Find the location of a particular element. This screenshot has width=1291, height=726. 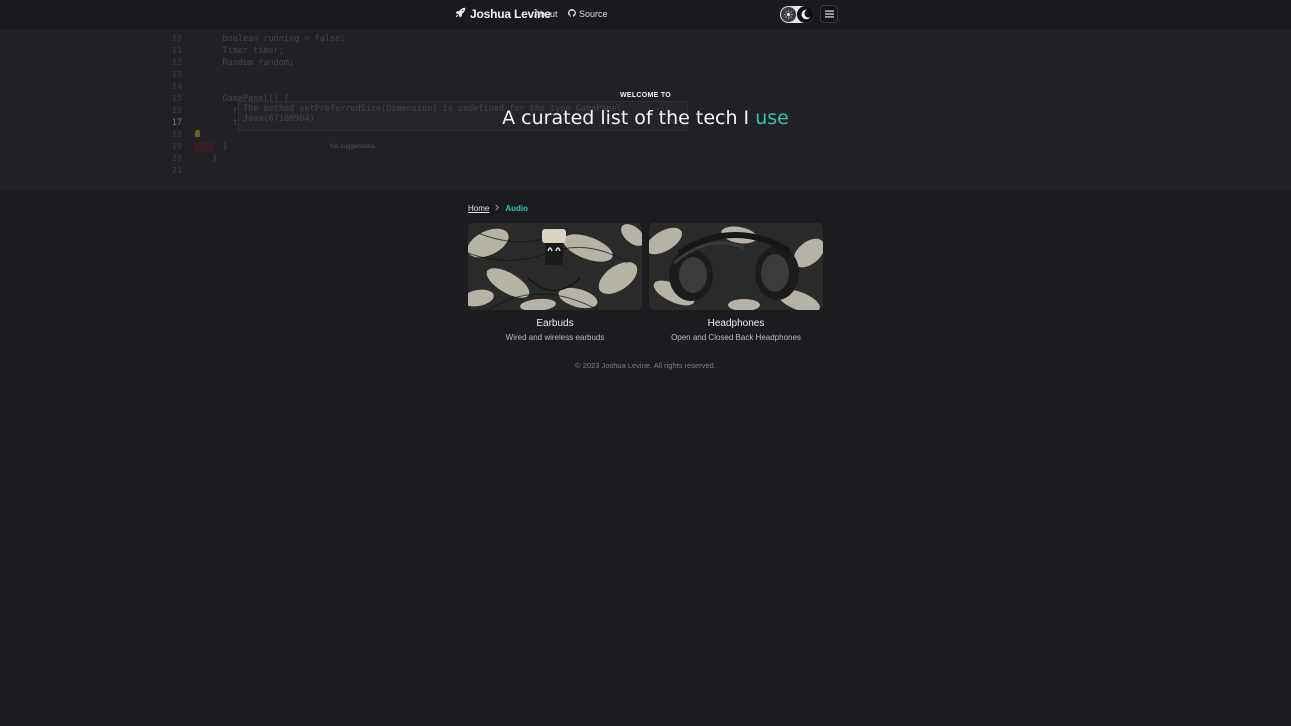

line-number: 19 is located at coordinates (176, 147).